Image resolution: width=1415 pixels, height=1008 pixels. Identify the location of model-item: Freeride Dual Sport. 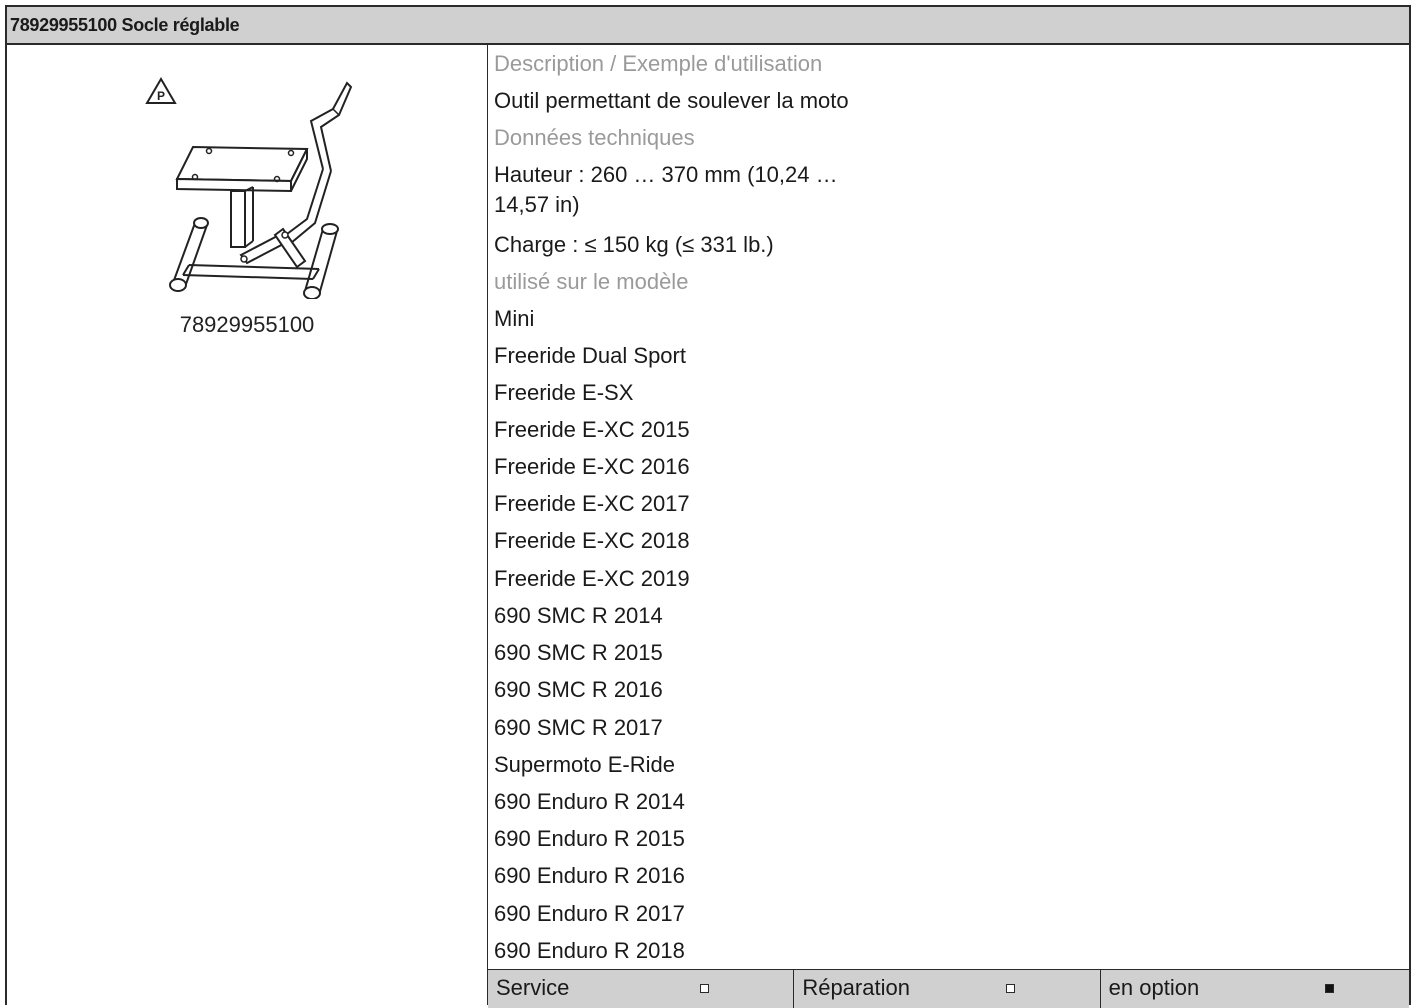
(590, 355).